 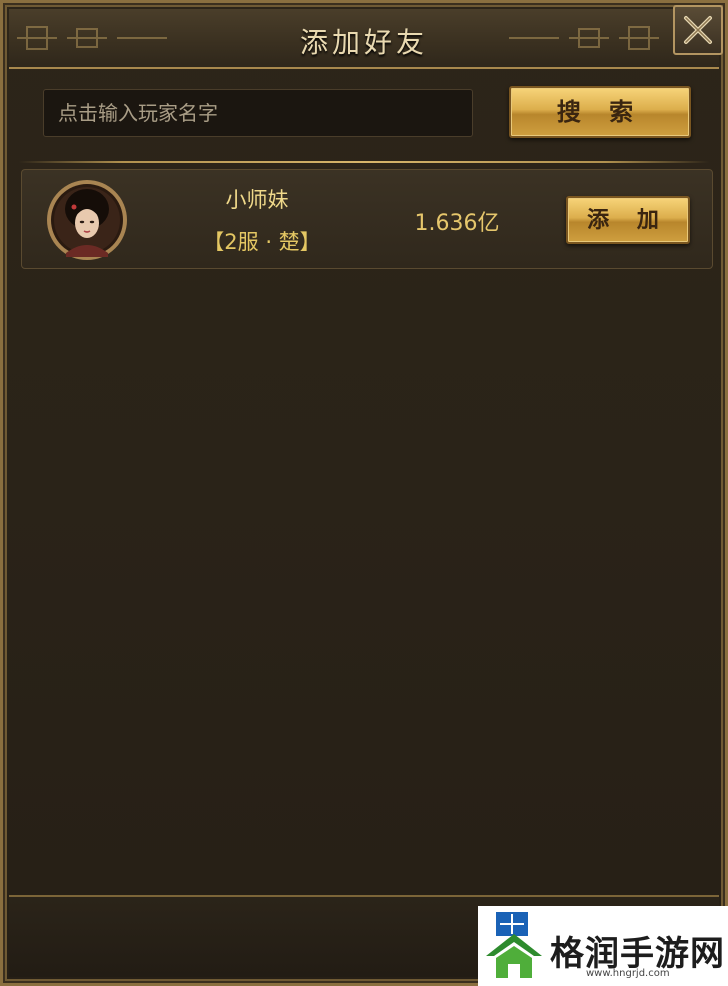 I want to click on search-result-row: 小师妹 【2服 · 楚】 1.636亿 添 加, so click(x=367, y=219).